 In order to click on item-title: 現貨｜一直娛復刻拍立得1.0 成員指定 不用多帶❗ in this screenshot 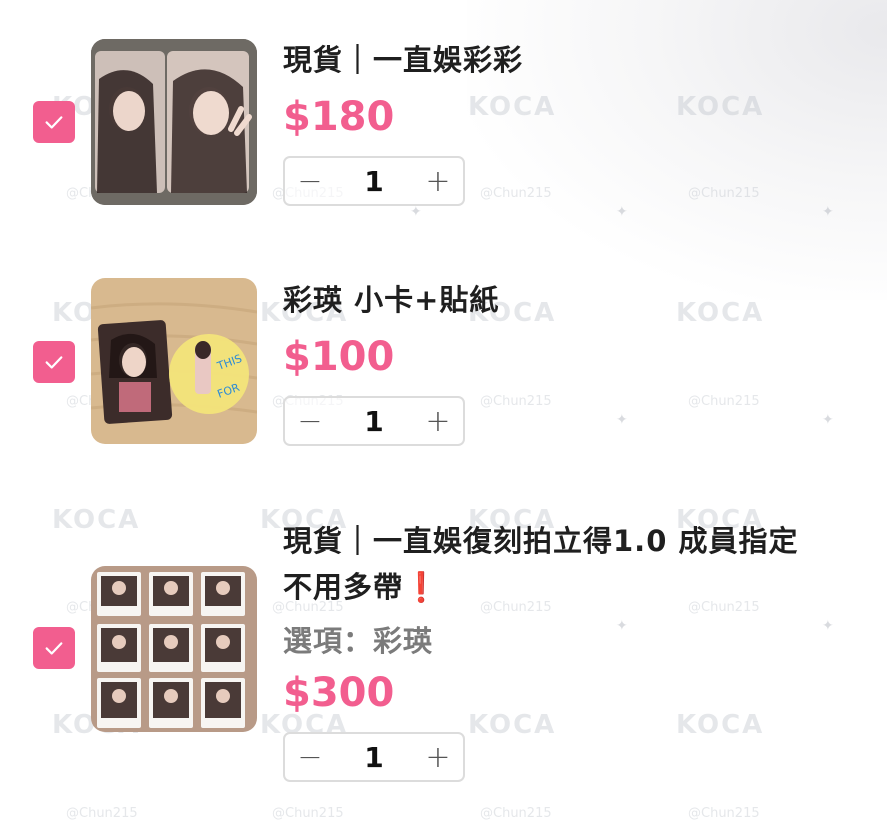, I will do `click(578, 564)`.